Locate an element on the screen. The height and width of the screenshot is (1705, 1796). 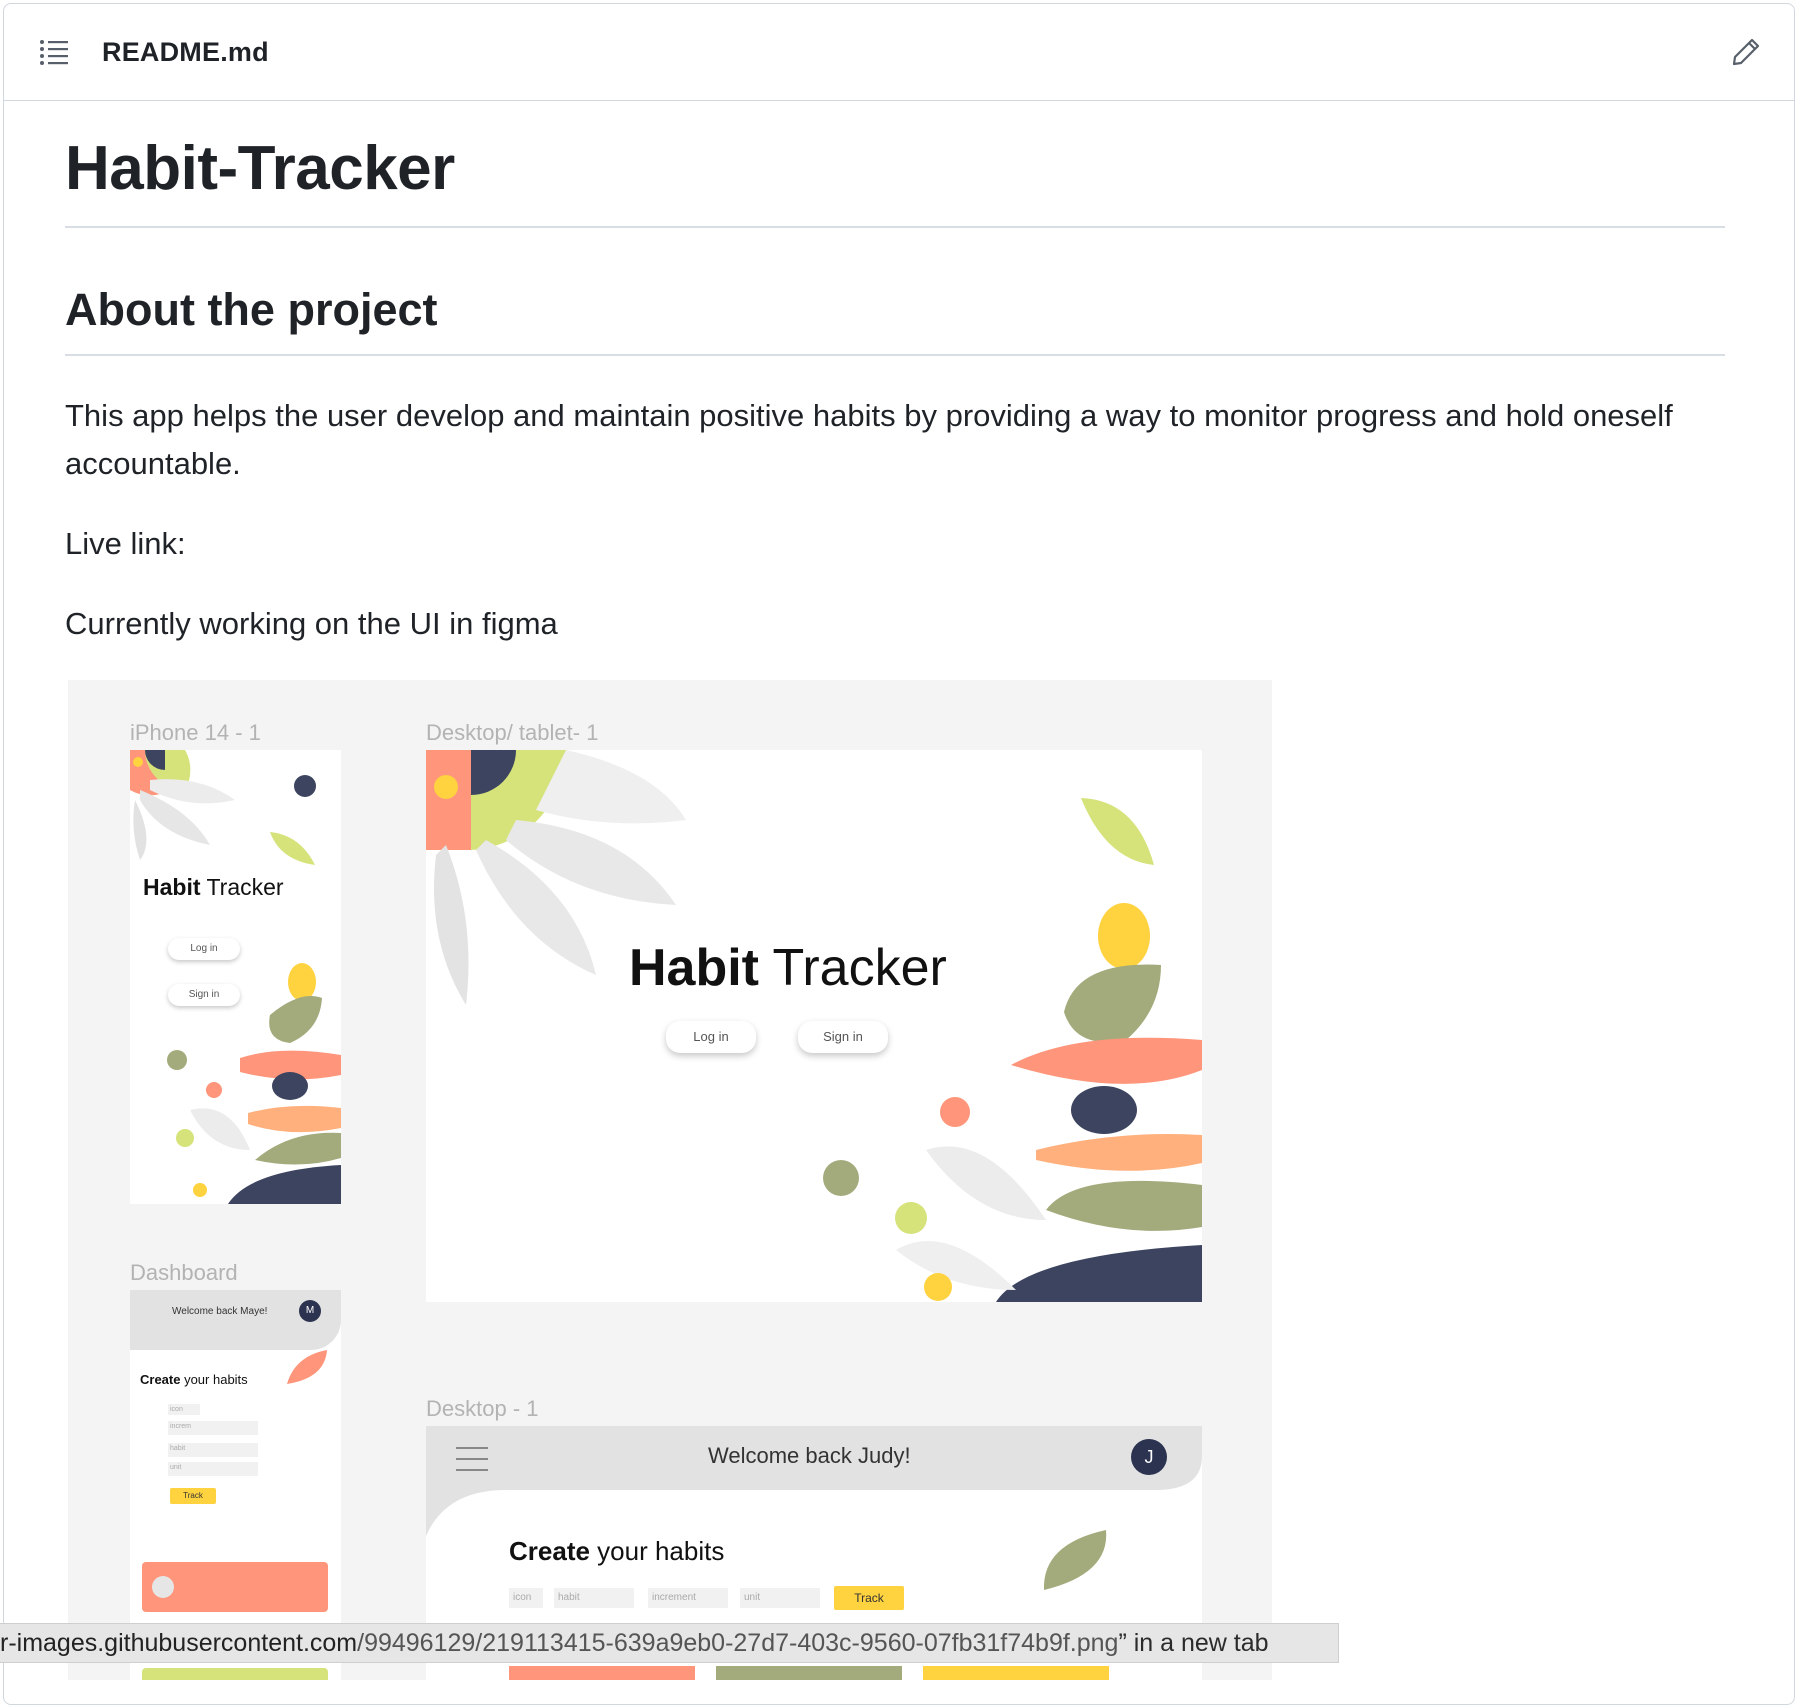
desktop-welcome: Welcome back Judy! is located at coordinates (809, 1455).